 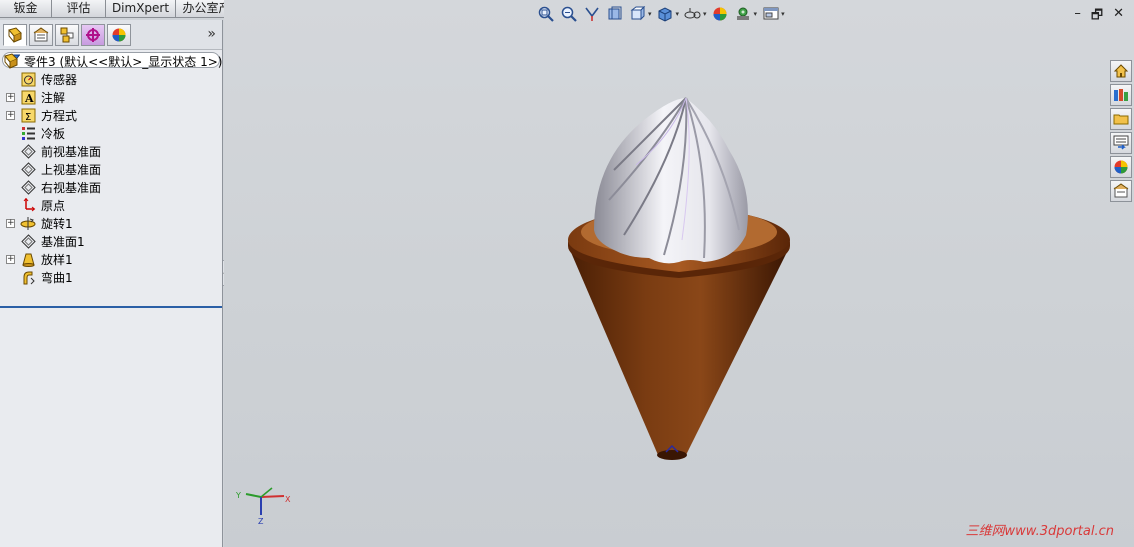 I want to click on tree-item-label: 弯曲1, so click(x=57, y=277).